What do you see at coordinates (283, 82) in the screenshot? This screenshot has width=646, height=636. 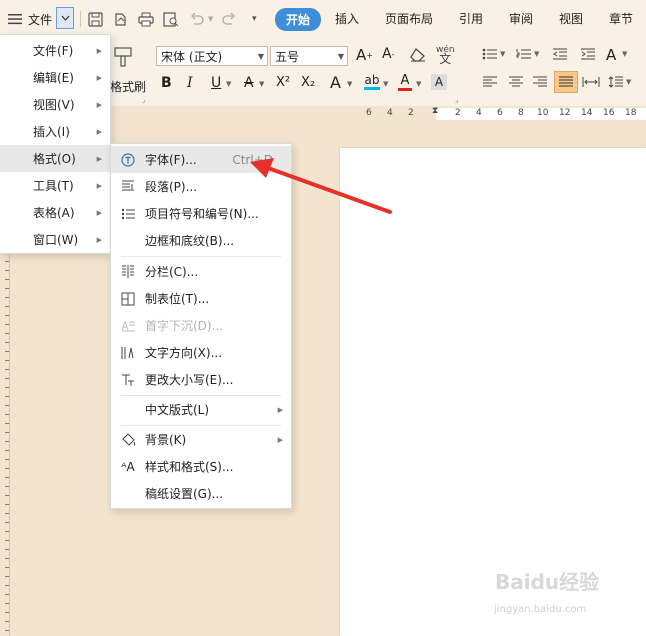 I see `superscript-button: X²` at bounding box center [283, 82].